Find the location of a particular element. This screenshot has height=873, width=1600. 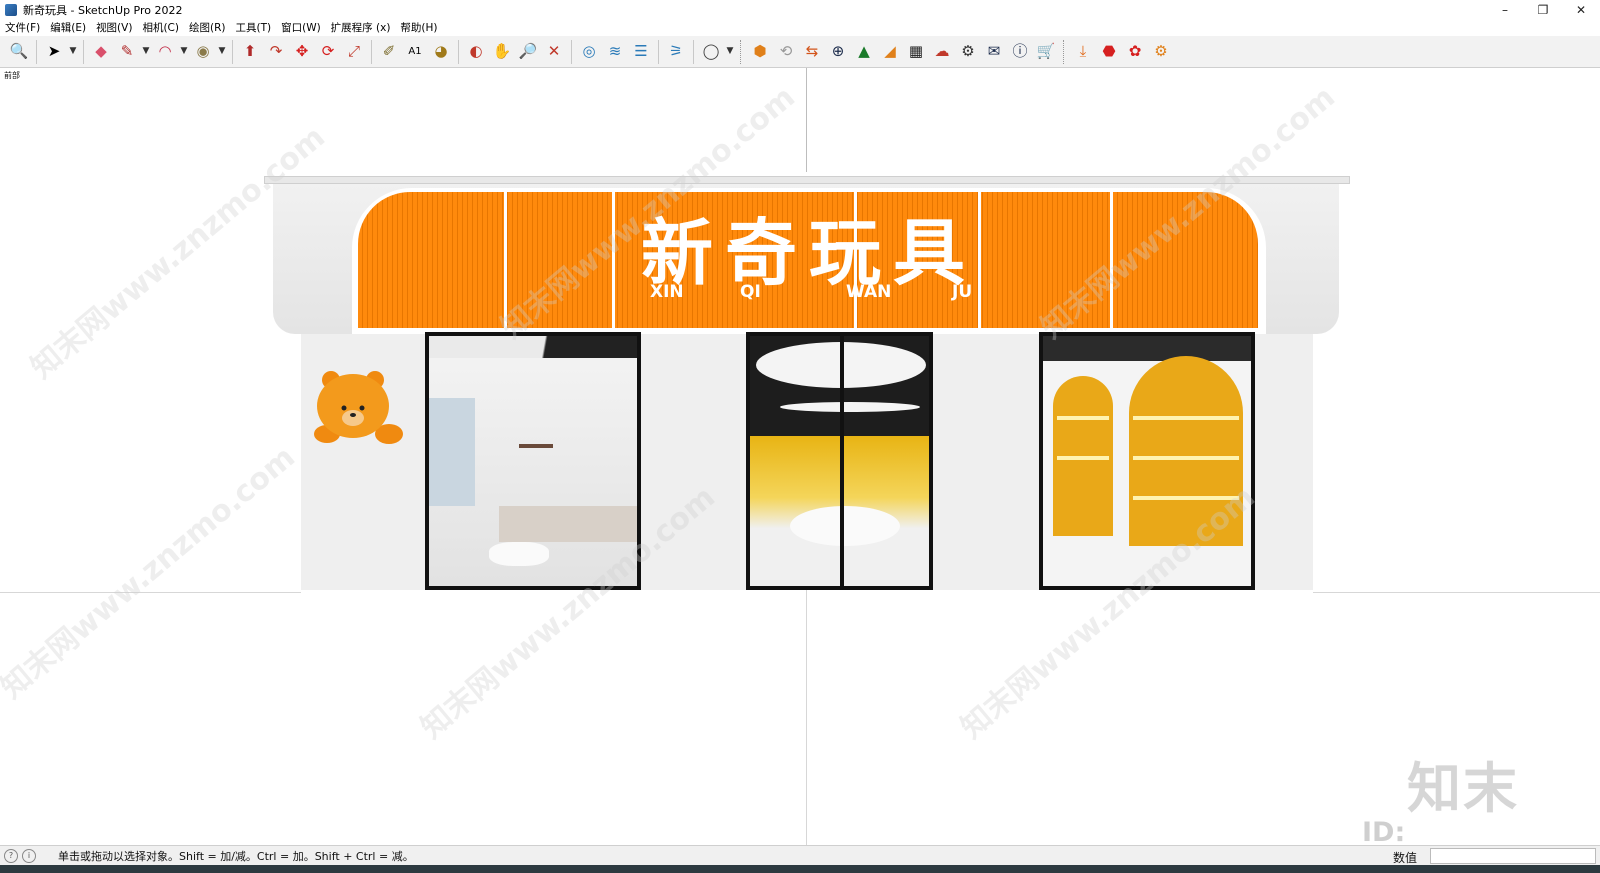

menu-draw: 绘图(R) is located at coordinates (207, 27).